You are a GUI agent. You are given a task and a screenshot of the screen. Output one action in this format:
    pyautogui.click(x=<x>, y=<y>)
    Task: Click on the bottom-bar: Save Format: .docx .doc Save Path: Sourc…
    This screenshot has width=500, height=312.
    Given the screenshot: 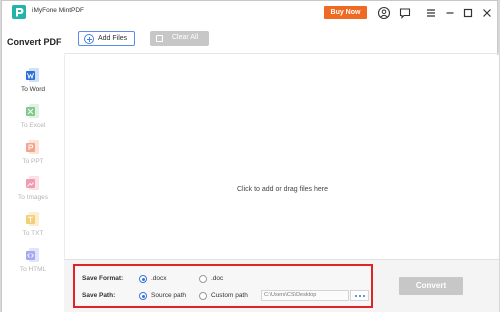 What is the action you would take?
    pyautogui.click(x=281, y=285)
    